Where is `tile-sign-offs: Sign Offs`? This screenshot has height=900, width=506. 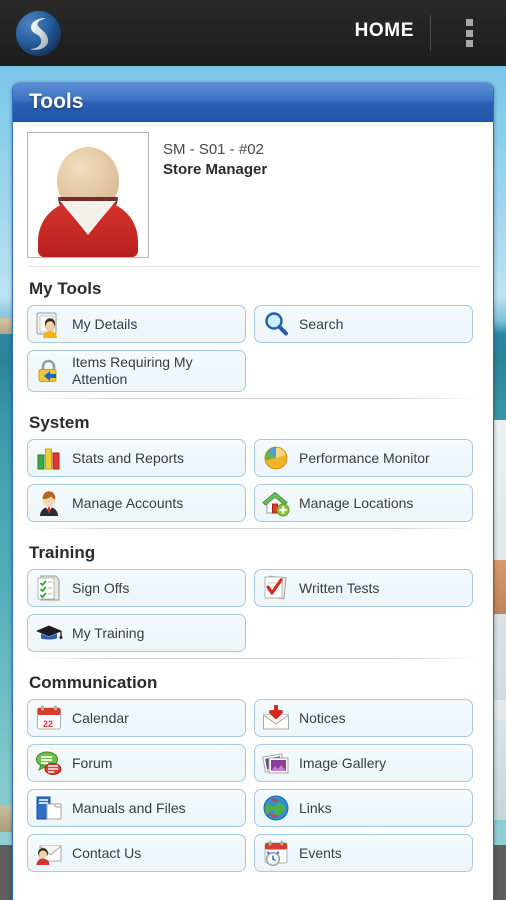 tile-sign-offs: Sign Offs is located at coordinates (136, 588).